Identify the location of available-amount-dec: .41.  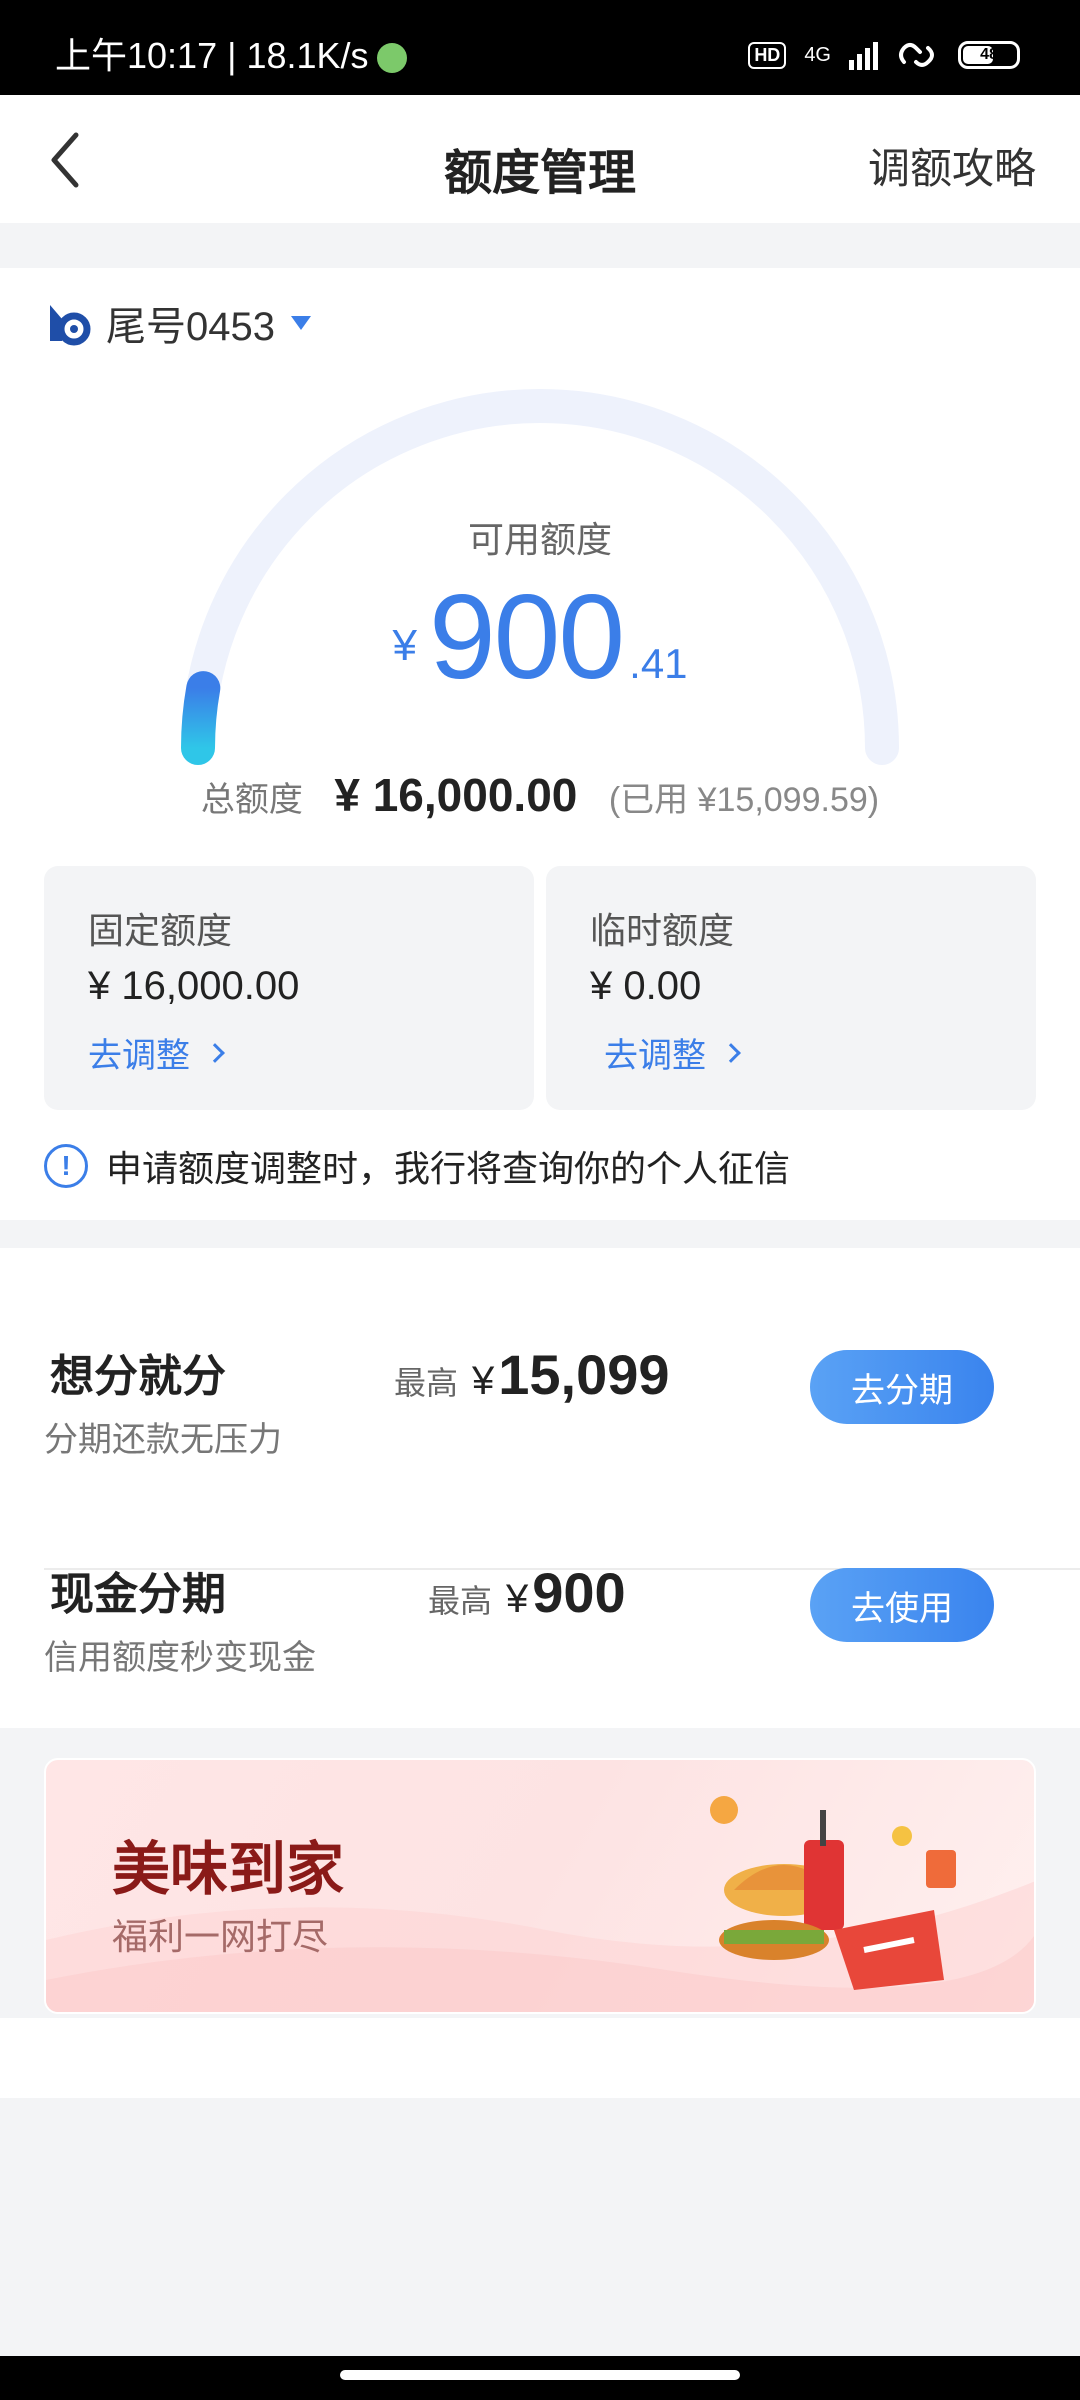
(658, 663).